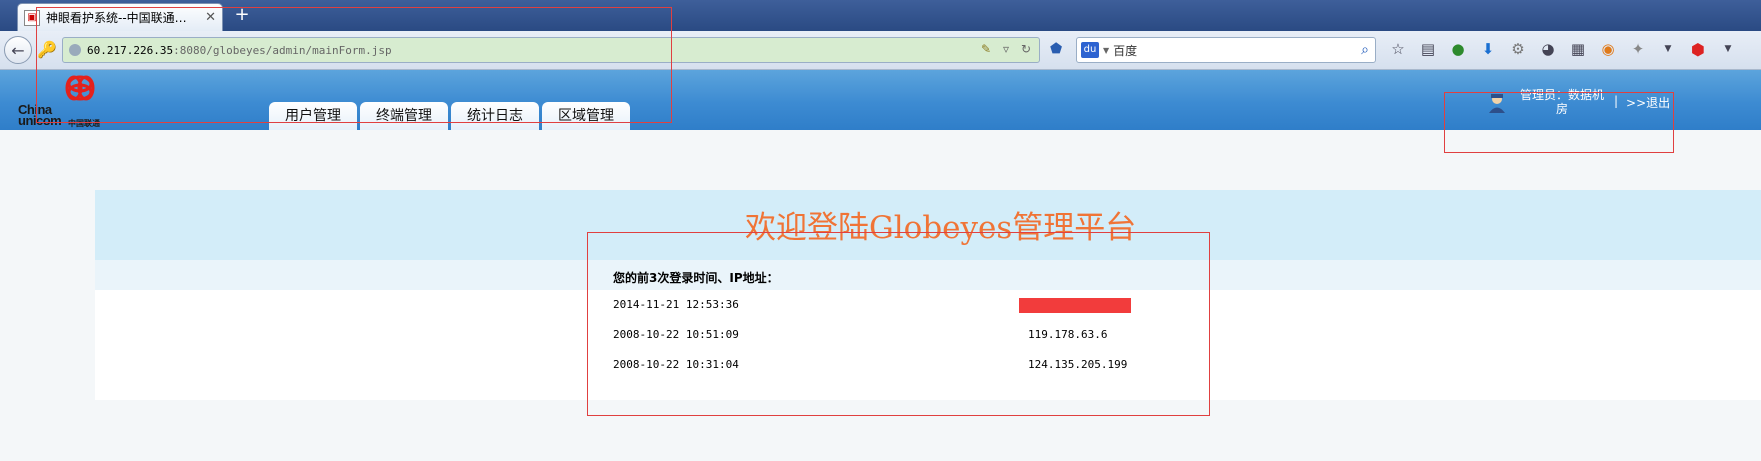  What do you see at coordinates (1090, 50) in the screenshot?
I see `search-engine-icon: du` at bounding box center [1090, 50].